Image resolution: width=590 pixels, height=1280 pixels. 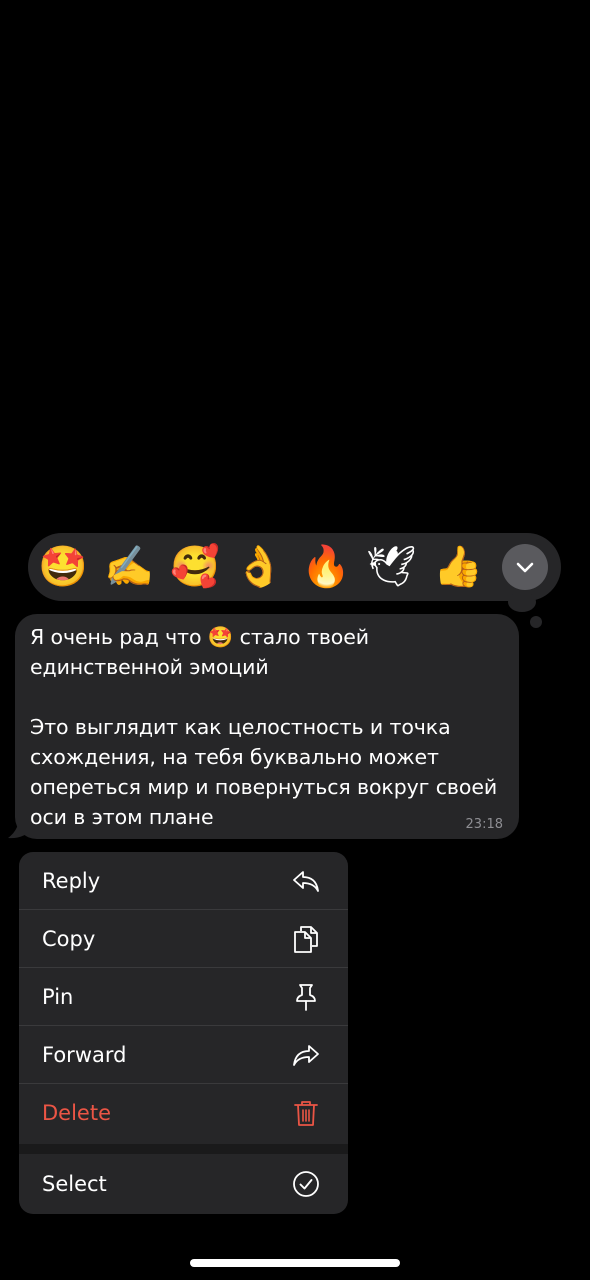 What do you see at coordinates (183, 1055) in the screenshot?
I see `menu-item-forward: Forward` at bounding box center [183, 1055].